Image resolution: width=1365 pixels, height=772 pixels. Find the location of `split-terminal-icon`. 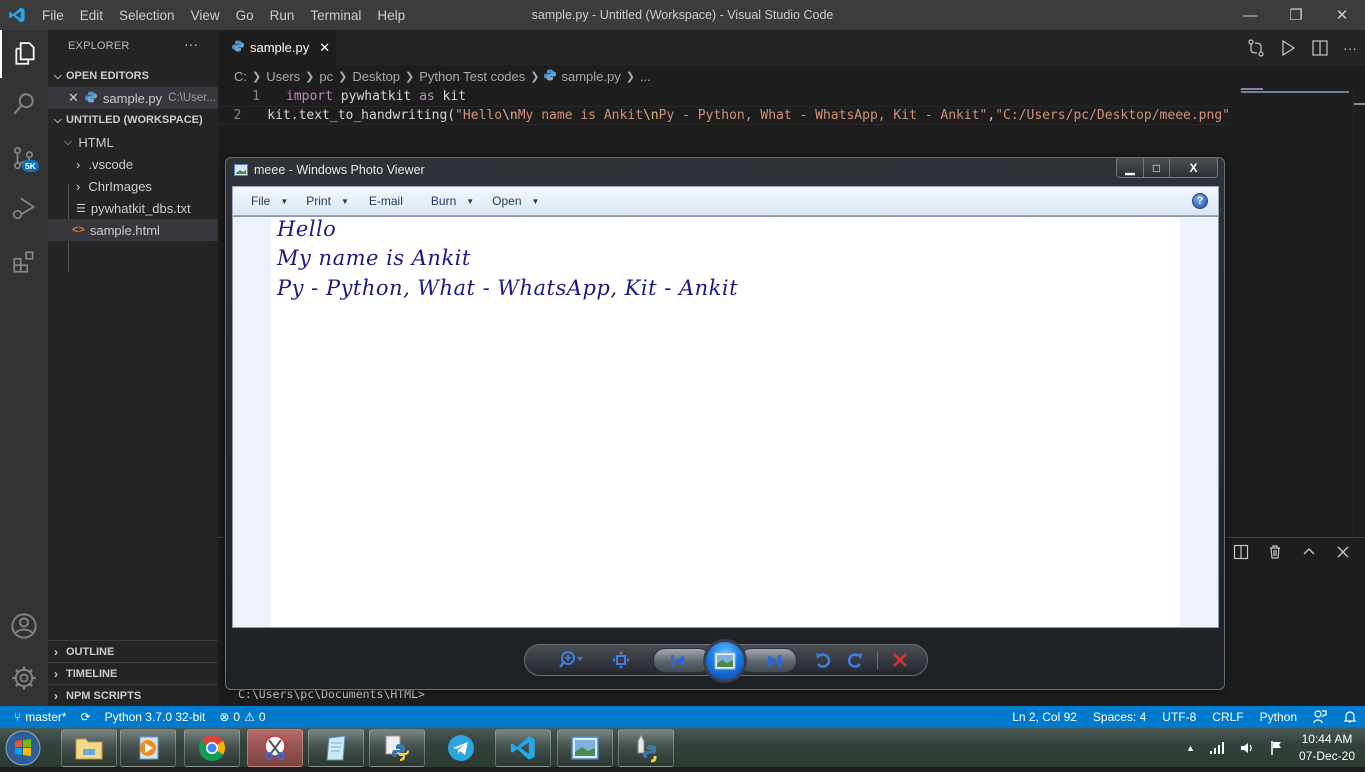

split-terminal-icon is located at coordinates (1241, 552).